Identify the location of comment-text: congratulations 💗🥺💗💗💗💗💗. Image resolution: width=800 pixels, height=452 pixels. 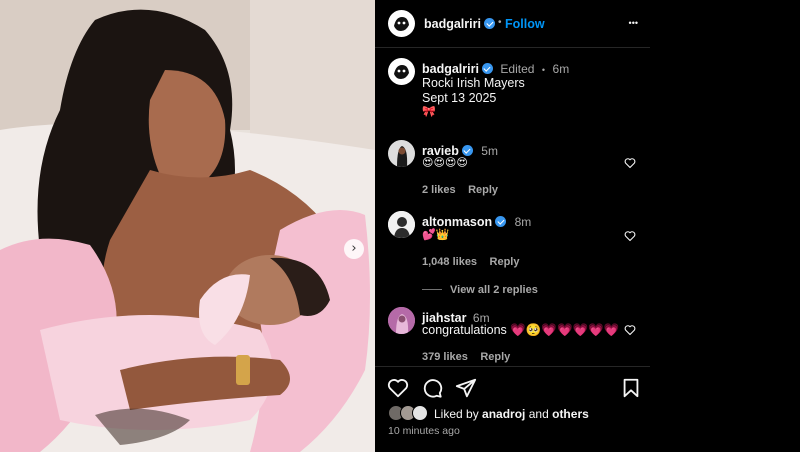
(521, 330).